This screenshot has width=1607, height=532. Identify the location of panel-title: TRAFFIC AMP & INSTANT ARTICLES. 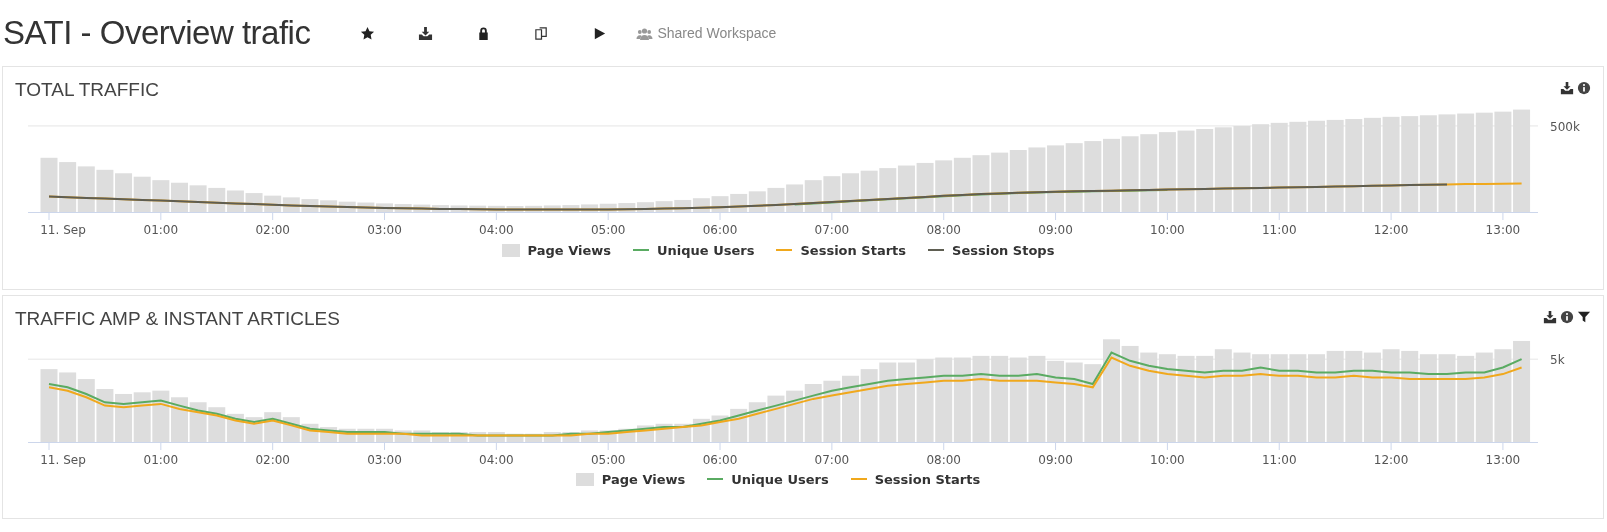
(177, 319).